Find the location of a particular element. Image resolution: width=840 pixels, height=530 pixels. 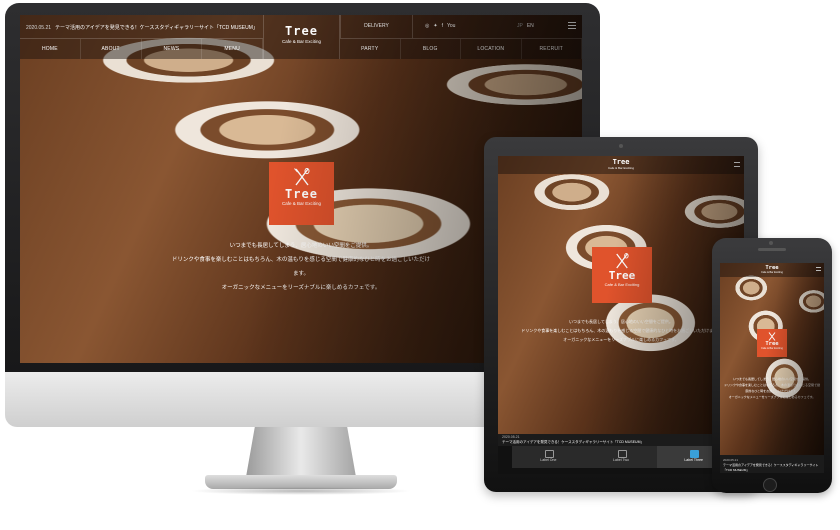

nav-party: PARTY is located at coordinates (370, 49).